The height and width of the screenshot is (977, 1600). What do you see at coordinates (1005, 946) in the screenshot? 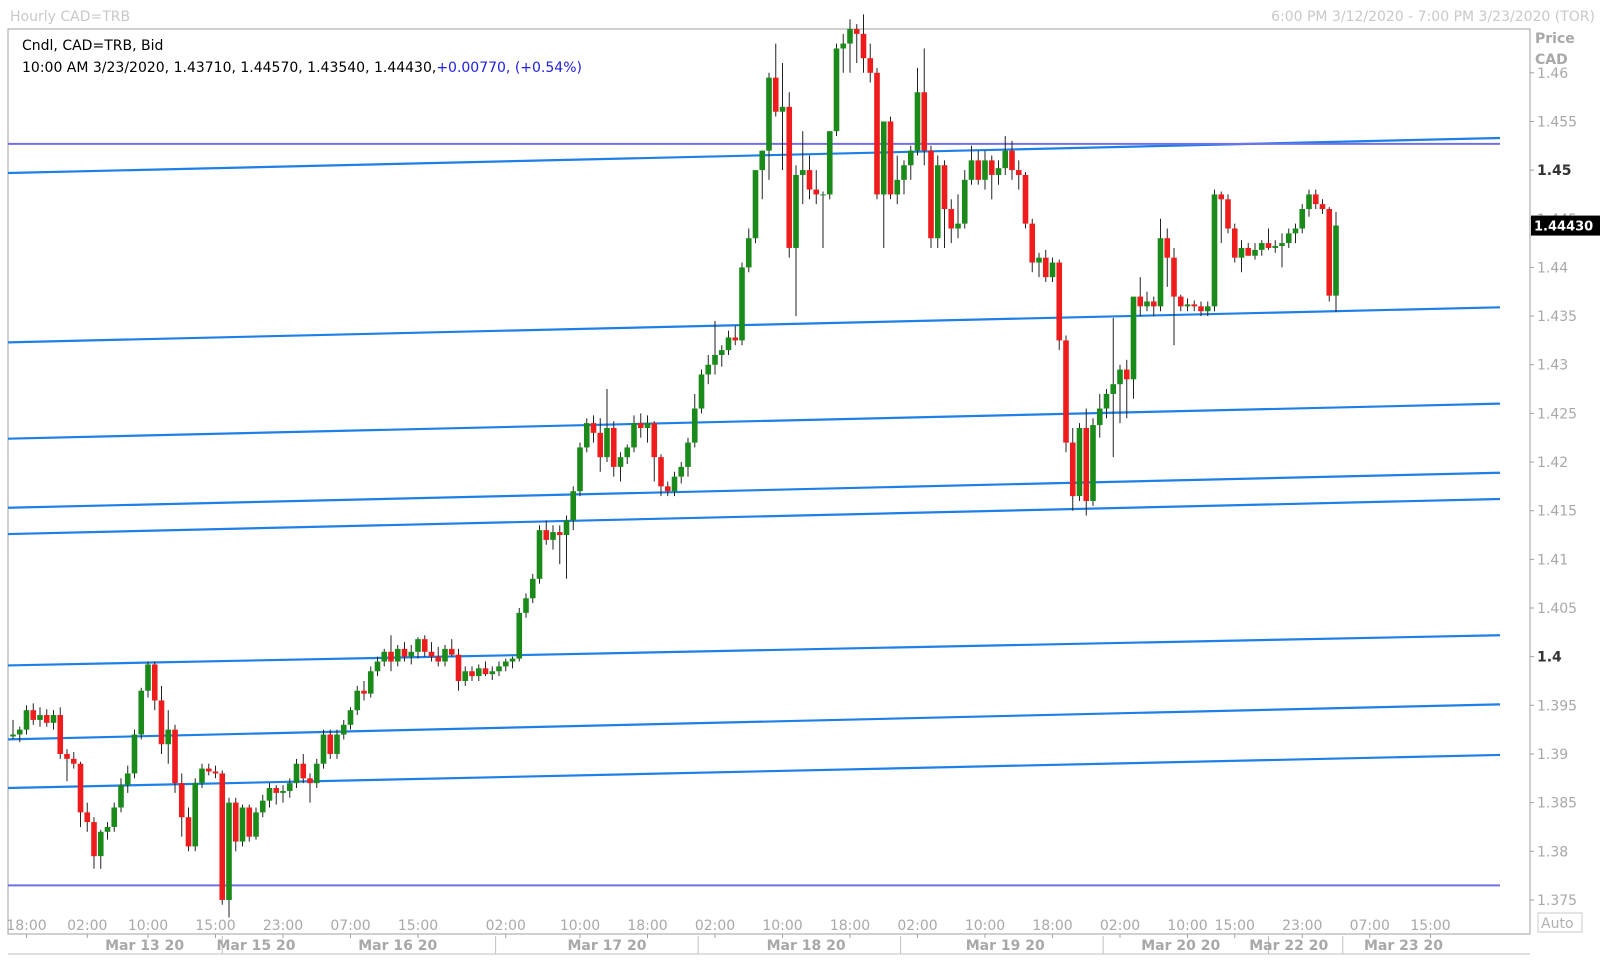
I see `date-label: Mar 19 20` at bounding box center [1005, 946].